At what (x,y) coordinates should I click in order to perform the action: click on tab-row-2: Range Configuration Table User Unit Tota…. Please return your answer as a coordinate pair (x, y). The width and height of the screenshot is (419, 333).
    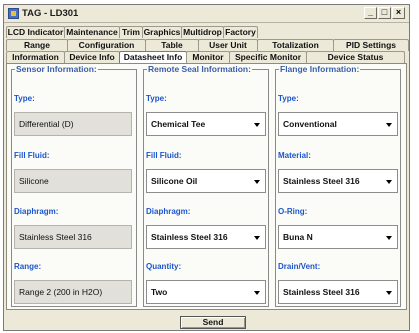
    Looking at the image, I should click on (207, 45).